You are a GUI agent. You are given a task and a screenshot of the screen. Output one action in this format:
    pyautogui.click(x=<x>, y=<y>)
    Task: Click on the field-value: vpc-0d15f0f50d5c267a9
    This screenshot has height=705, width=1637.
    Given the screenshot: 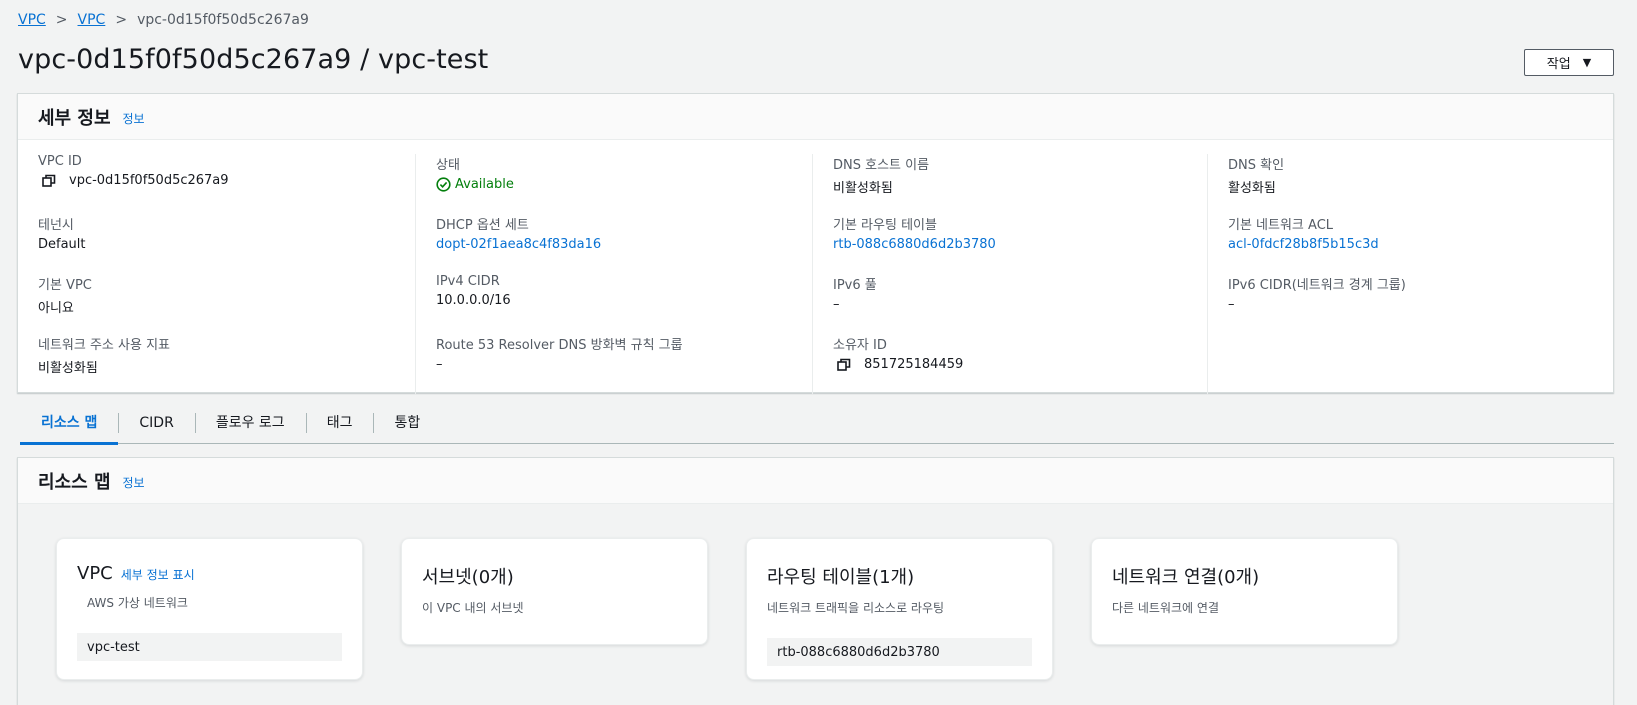 What is the action you would take?
    pyautogui.click(x=226, y=180)
    